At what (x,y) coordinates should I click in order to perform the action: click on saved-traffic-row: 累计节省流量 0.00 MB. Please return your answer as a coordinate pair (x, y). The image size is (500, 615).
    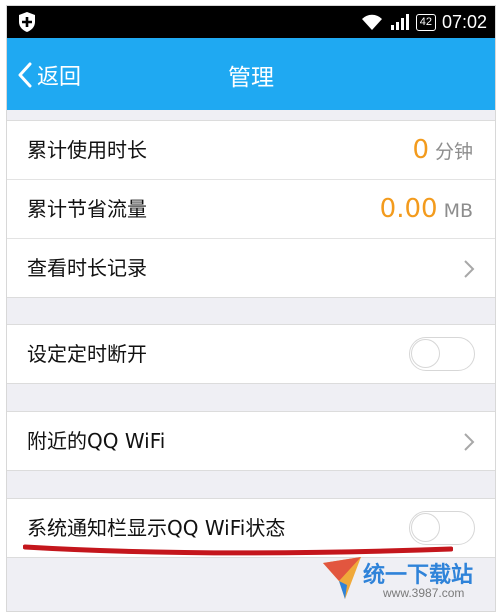
    Looking at the image, I should click on (251, 209).